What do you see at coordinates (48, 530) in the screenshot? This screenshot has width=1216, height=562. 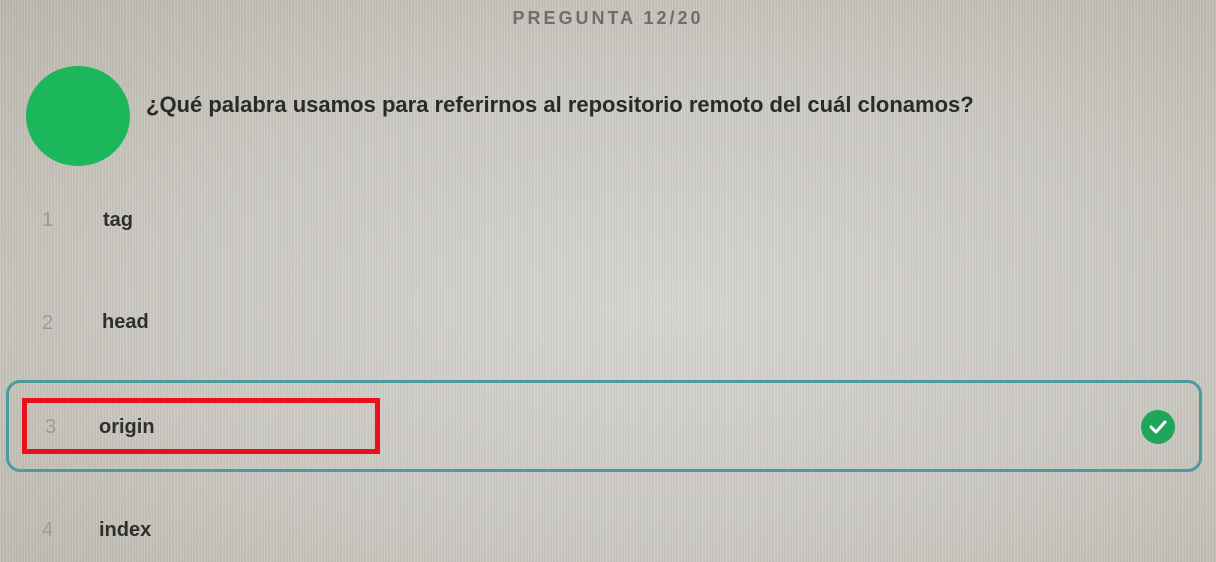 I see `option-number: 4` at bounding box center [48, 530].